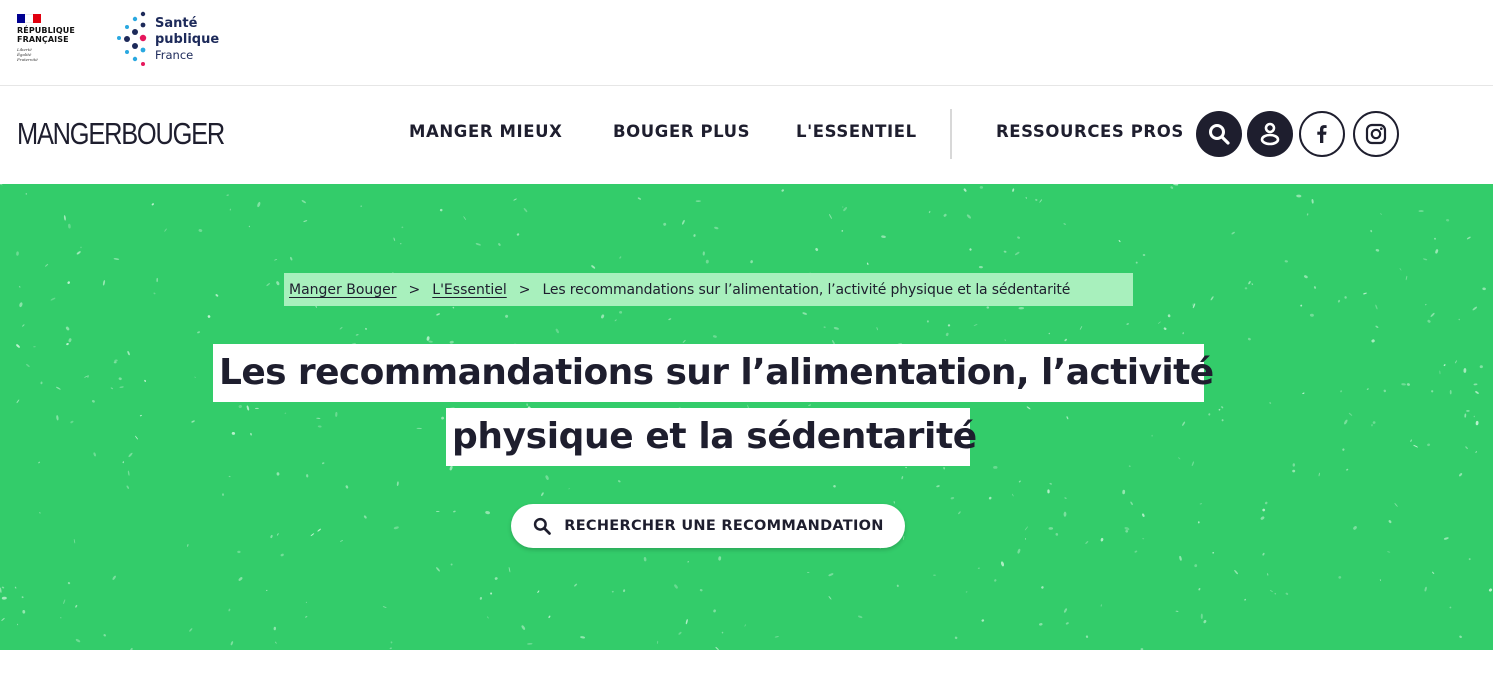 Image resolution: width=1493 pixels, height=688 pixels. I want to click on nav-essentiel: L'ESSENTIEL, so click(856, 131).